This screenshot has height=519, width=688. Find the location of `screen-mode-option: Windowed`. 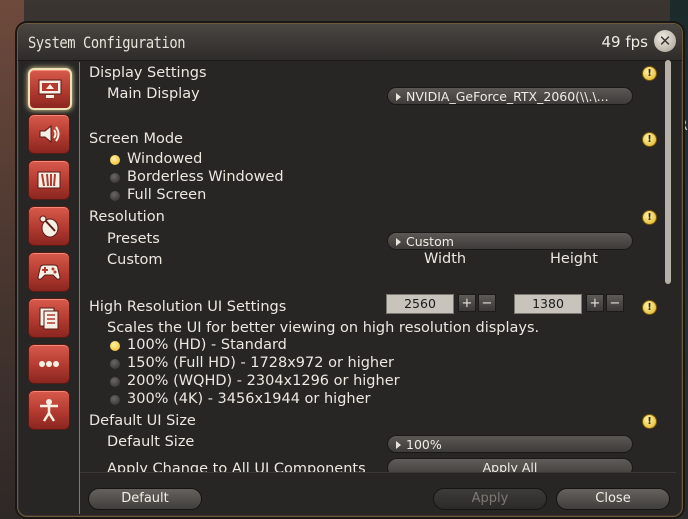

screen-mode-option: Windowed is located at coordinates (164, 159).